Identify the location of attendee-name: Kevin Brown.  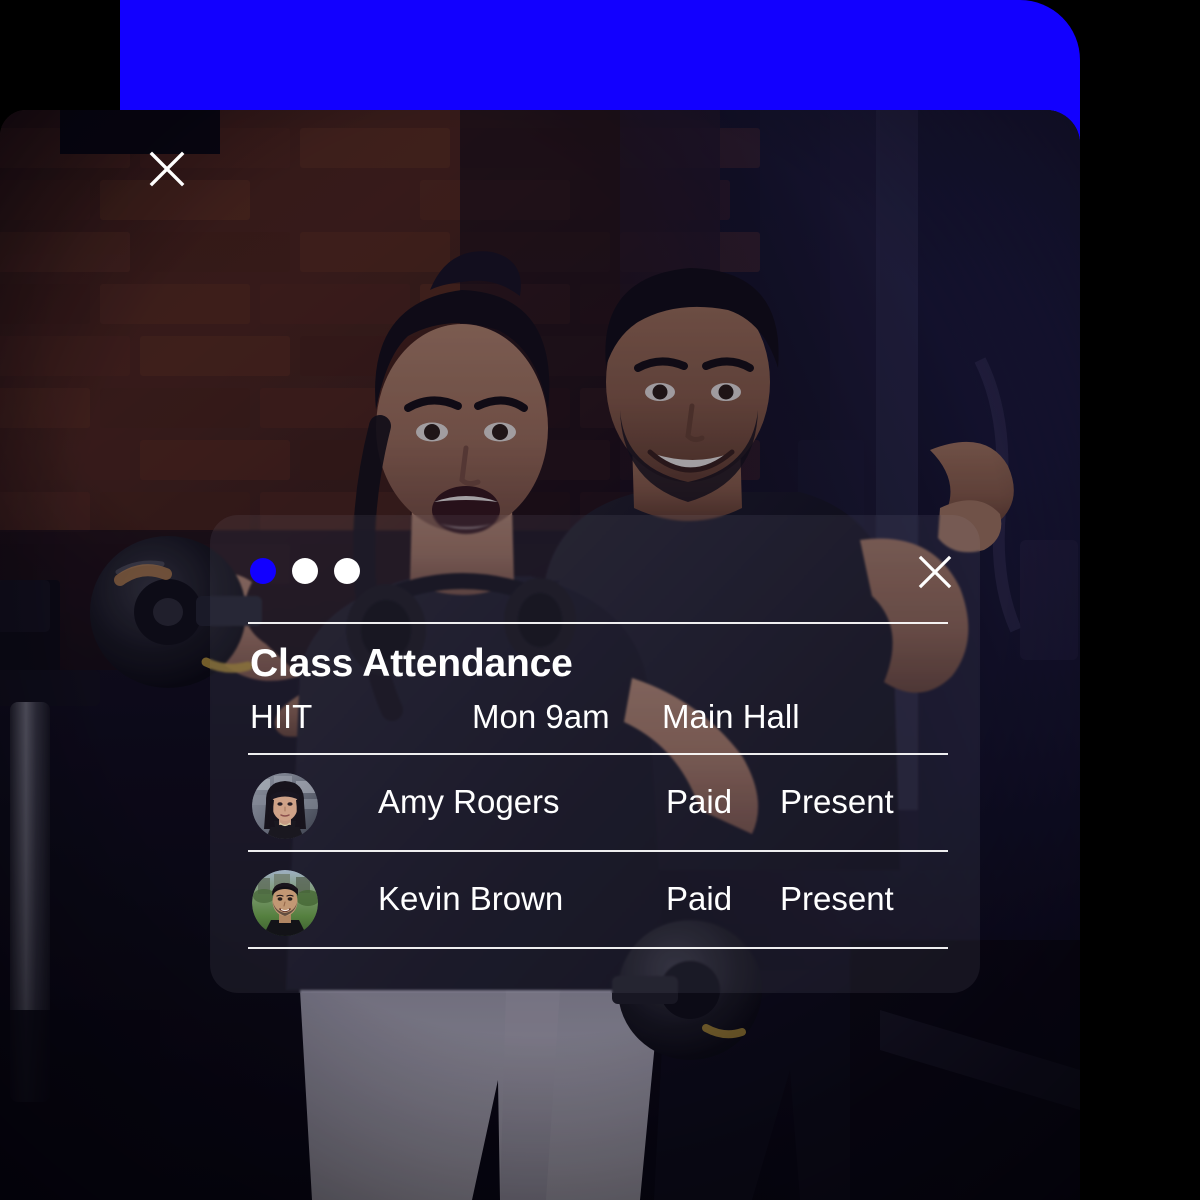
(471, 898).